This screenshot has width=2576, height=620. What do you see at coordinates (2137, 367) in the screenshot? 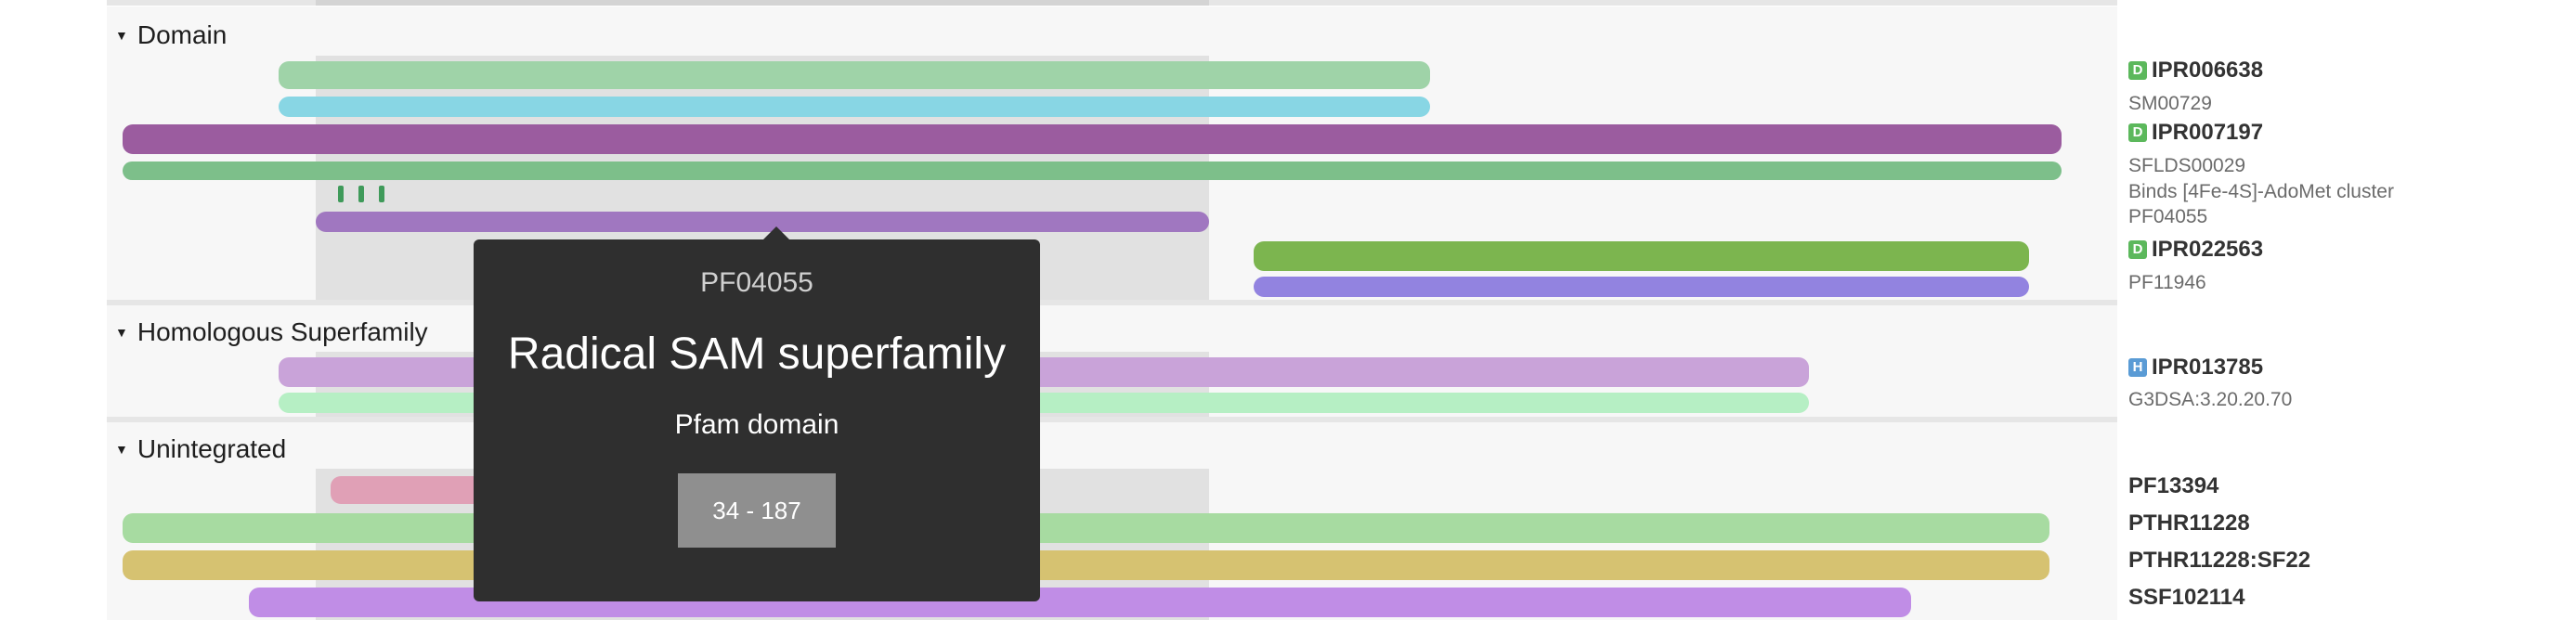
I see `homologous-superfamily-badge-icon: H` at bounding box center [2137, 367].